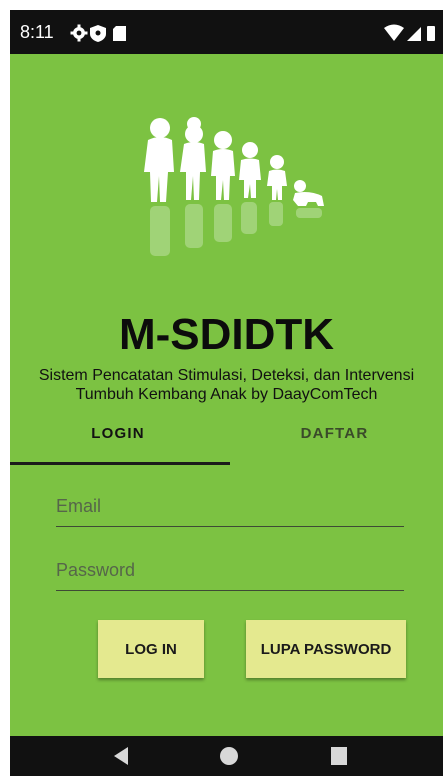 The image size is (443, 776). I want to click on tab-indicator, so click(120, 463).